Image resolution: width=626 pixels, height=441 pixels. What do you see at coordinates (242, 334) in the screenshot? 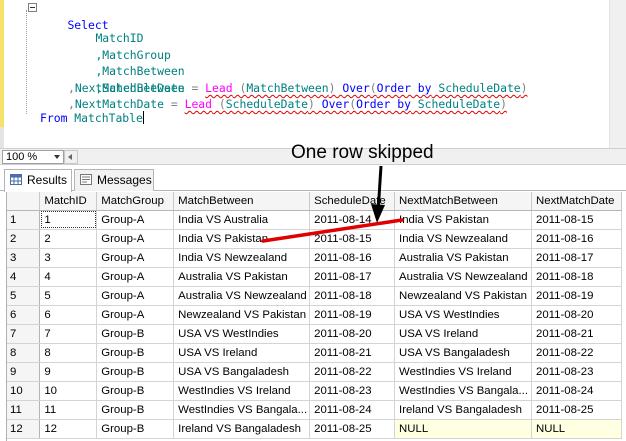
I see `cell-matchbetween: USA VS WestIndies` at bounding box center [242, 334].